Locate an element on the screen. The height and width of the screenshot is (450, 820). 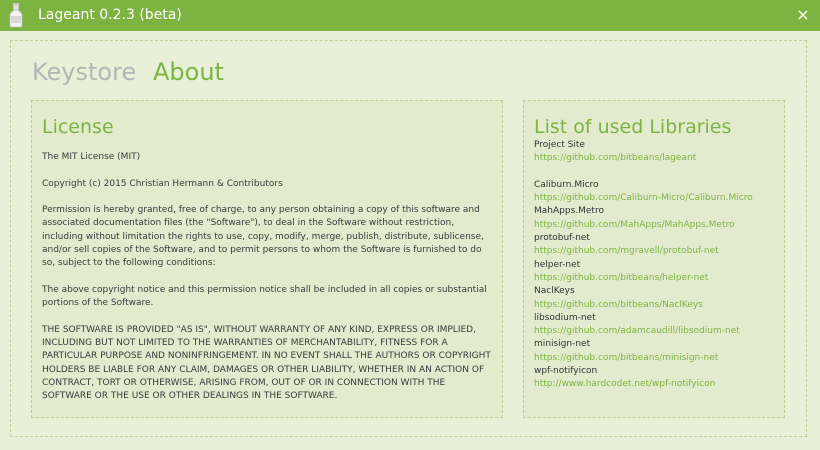
library-name: libsodium-net is located at coordinates (565, 317).